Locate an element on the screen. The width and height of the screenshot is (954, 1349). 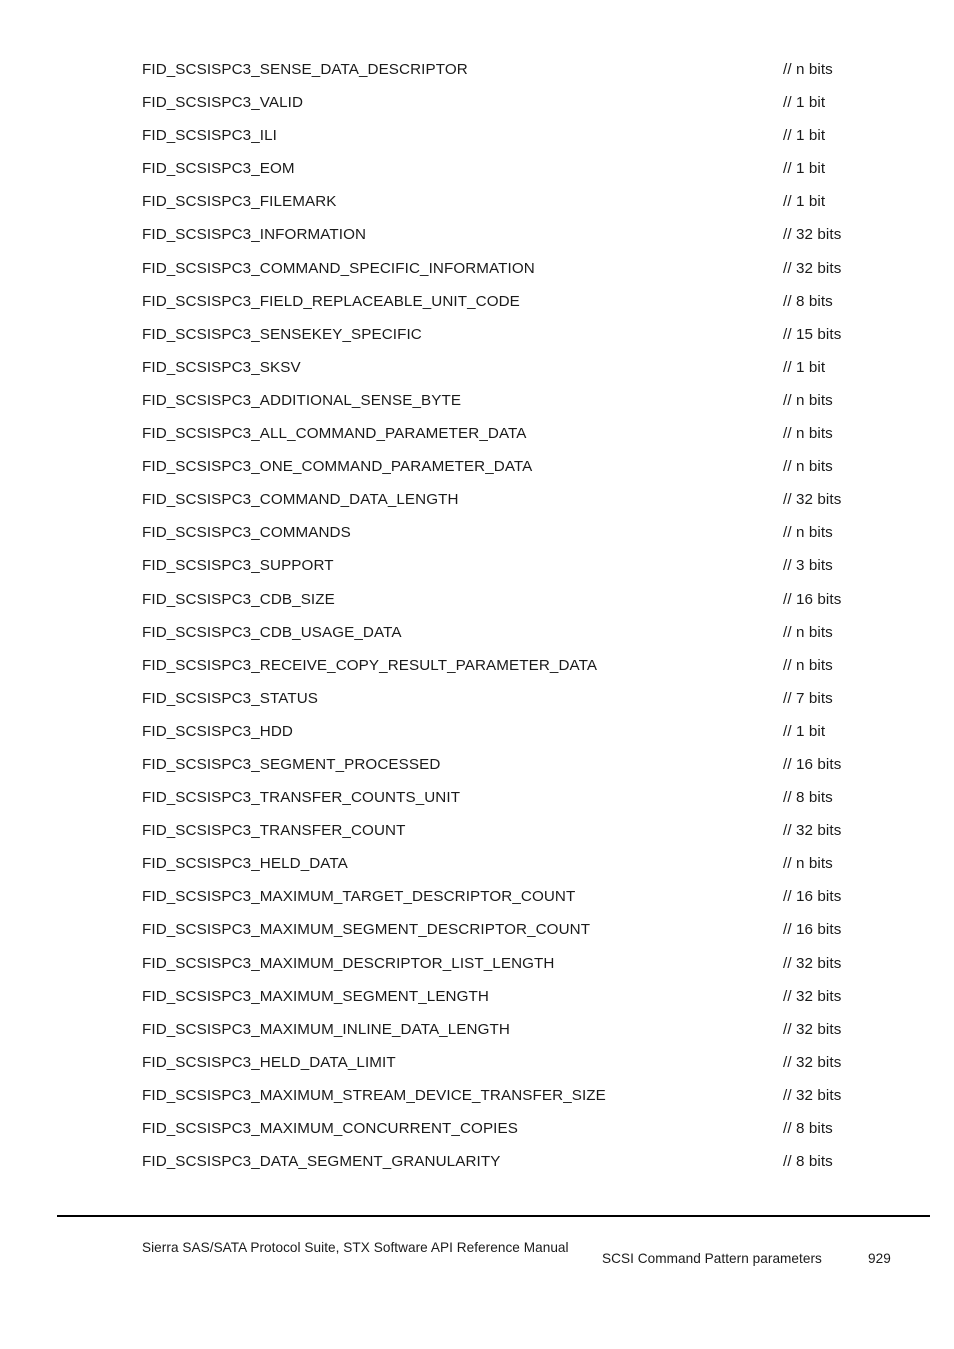
constant-name: FID_SCSISPC3_FILEMARK is located at coordinates (239, 202).